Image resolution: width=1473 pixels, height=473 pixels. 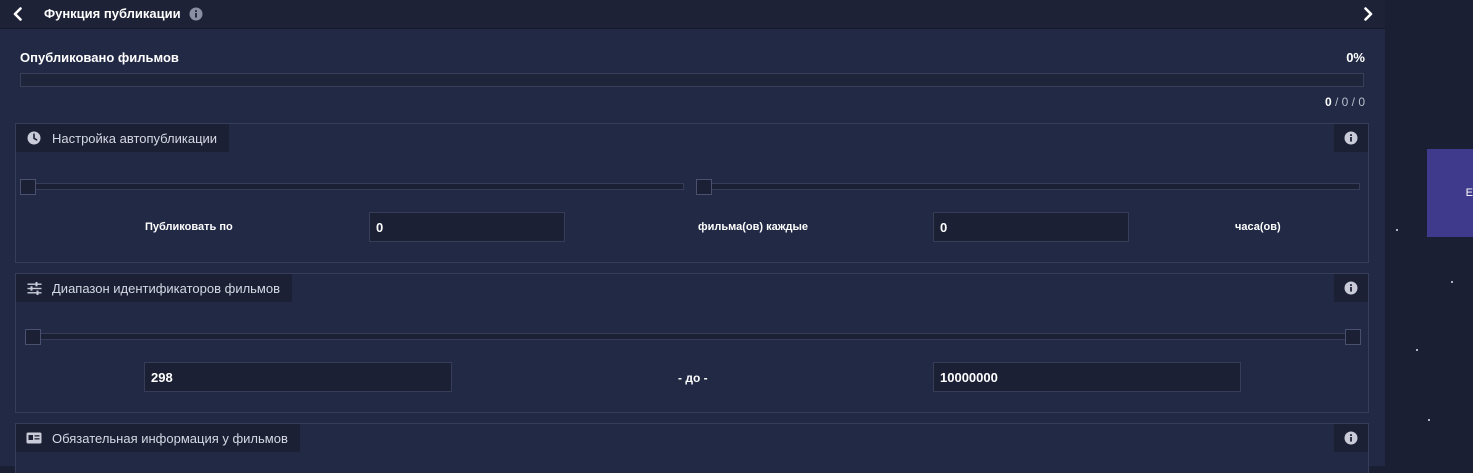 What do you see at coordinates (1031, 227) in the screenshot?
I see `hours-input` at bounding box center [1031, 227].